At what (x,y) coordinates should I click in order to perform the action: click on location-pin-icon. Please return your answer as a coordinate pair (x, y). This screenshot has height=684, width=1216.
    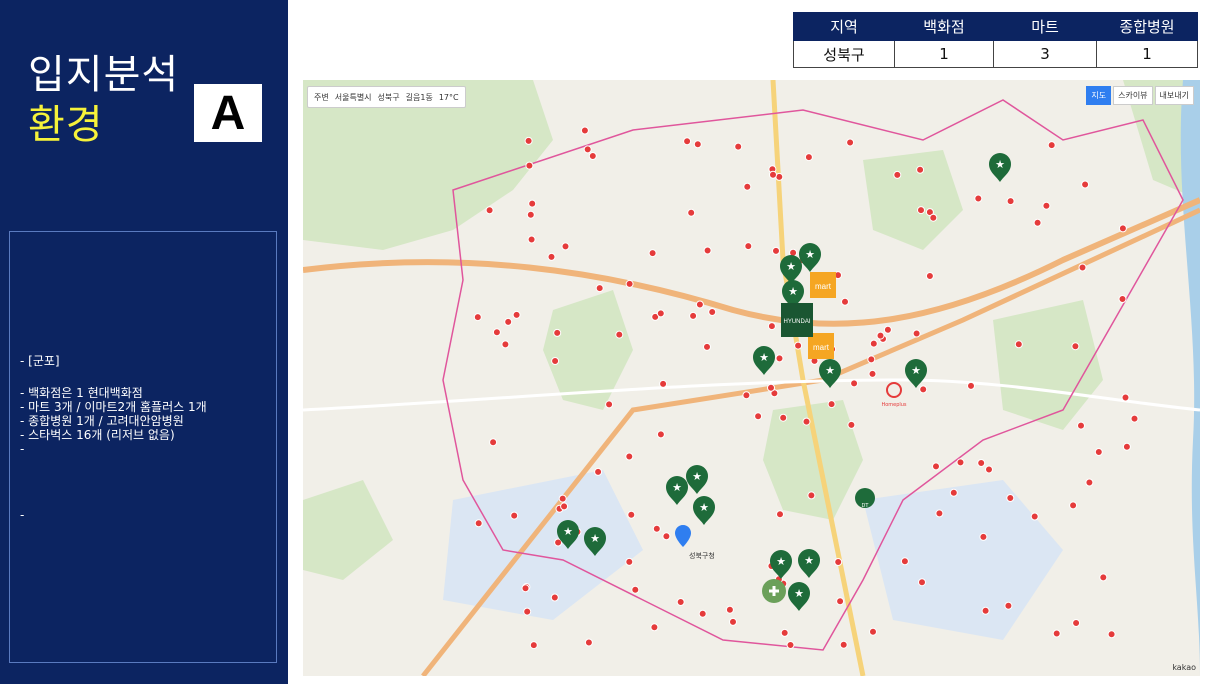
    Looking at the image, I should click on (683, 536).